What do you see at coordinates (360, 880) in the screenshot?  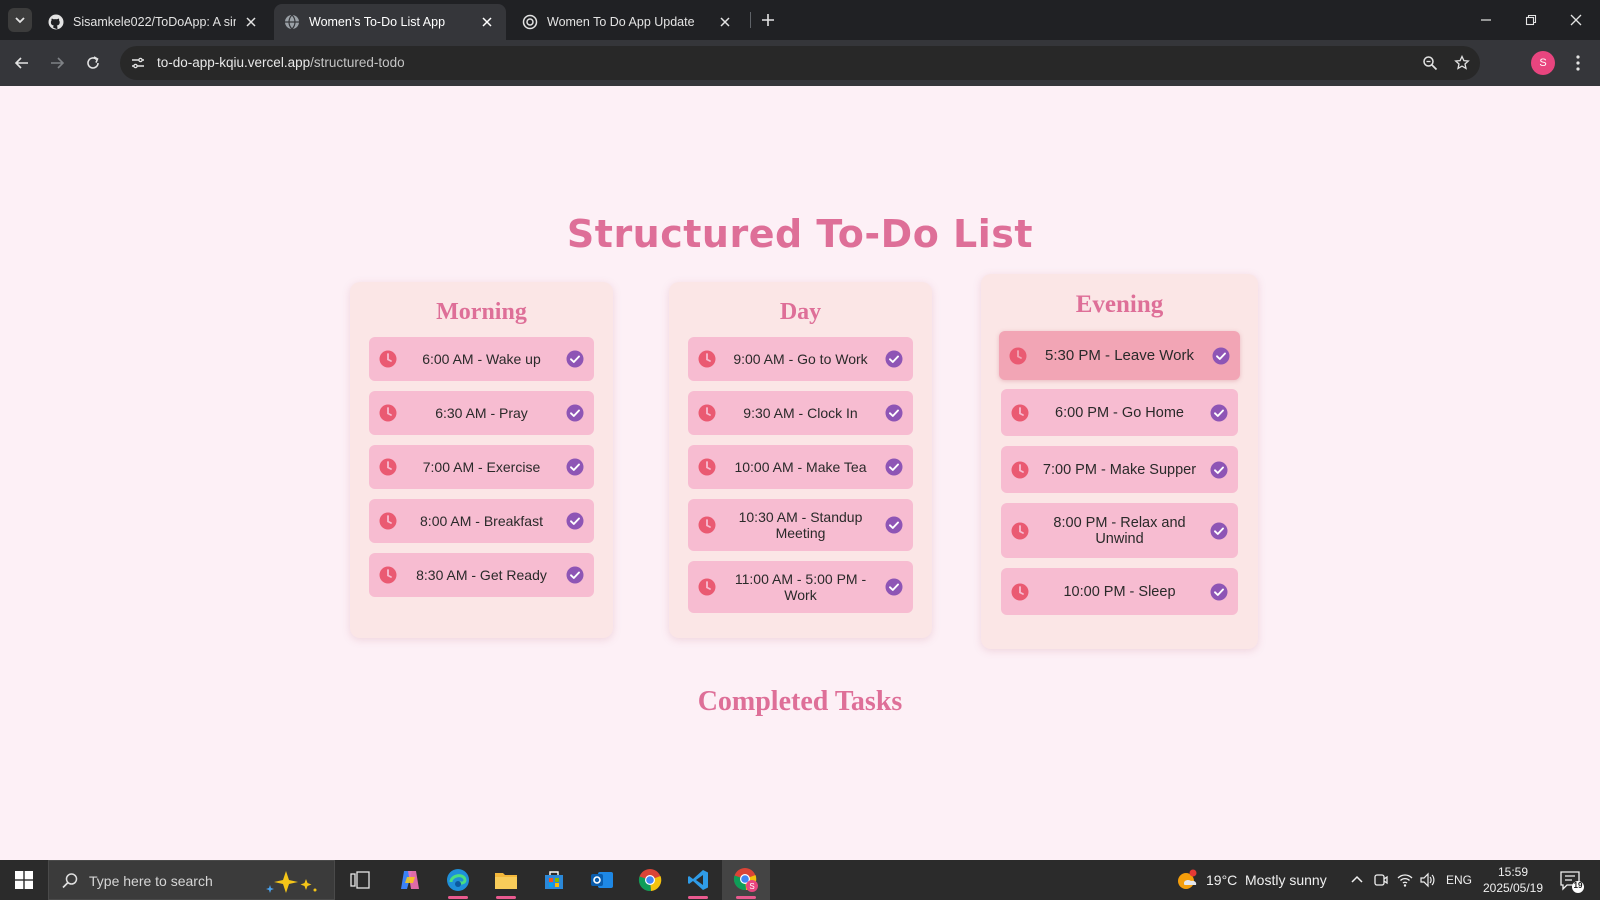 I see `task-view-button` at bounding box center [360, 880].